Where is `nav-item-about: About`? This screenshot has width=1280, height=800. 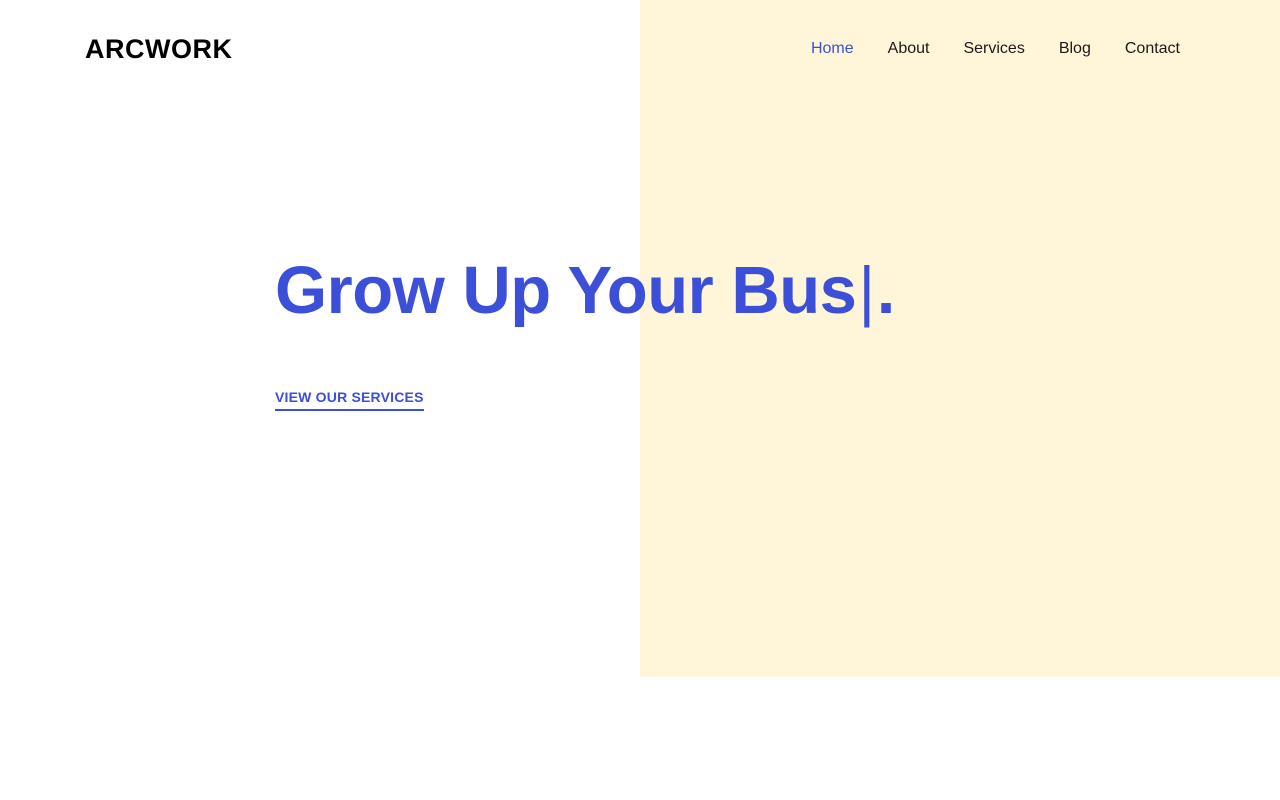
nav-item-about: About is located at coordinates (909, 49).